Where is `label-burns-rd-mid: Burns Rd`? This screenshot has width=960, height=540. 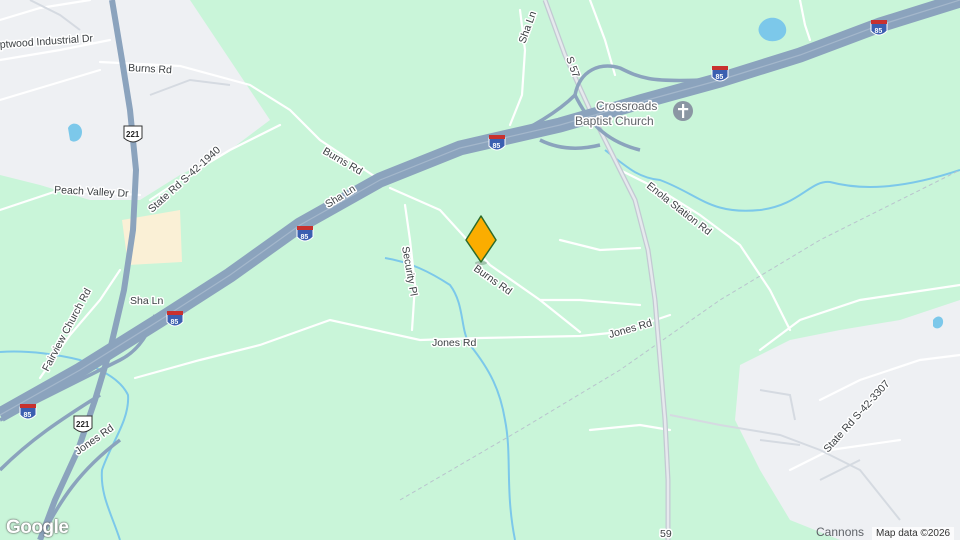
label-burns-rd-mid: Burns Rd is located at coordinates (343, 161).